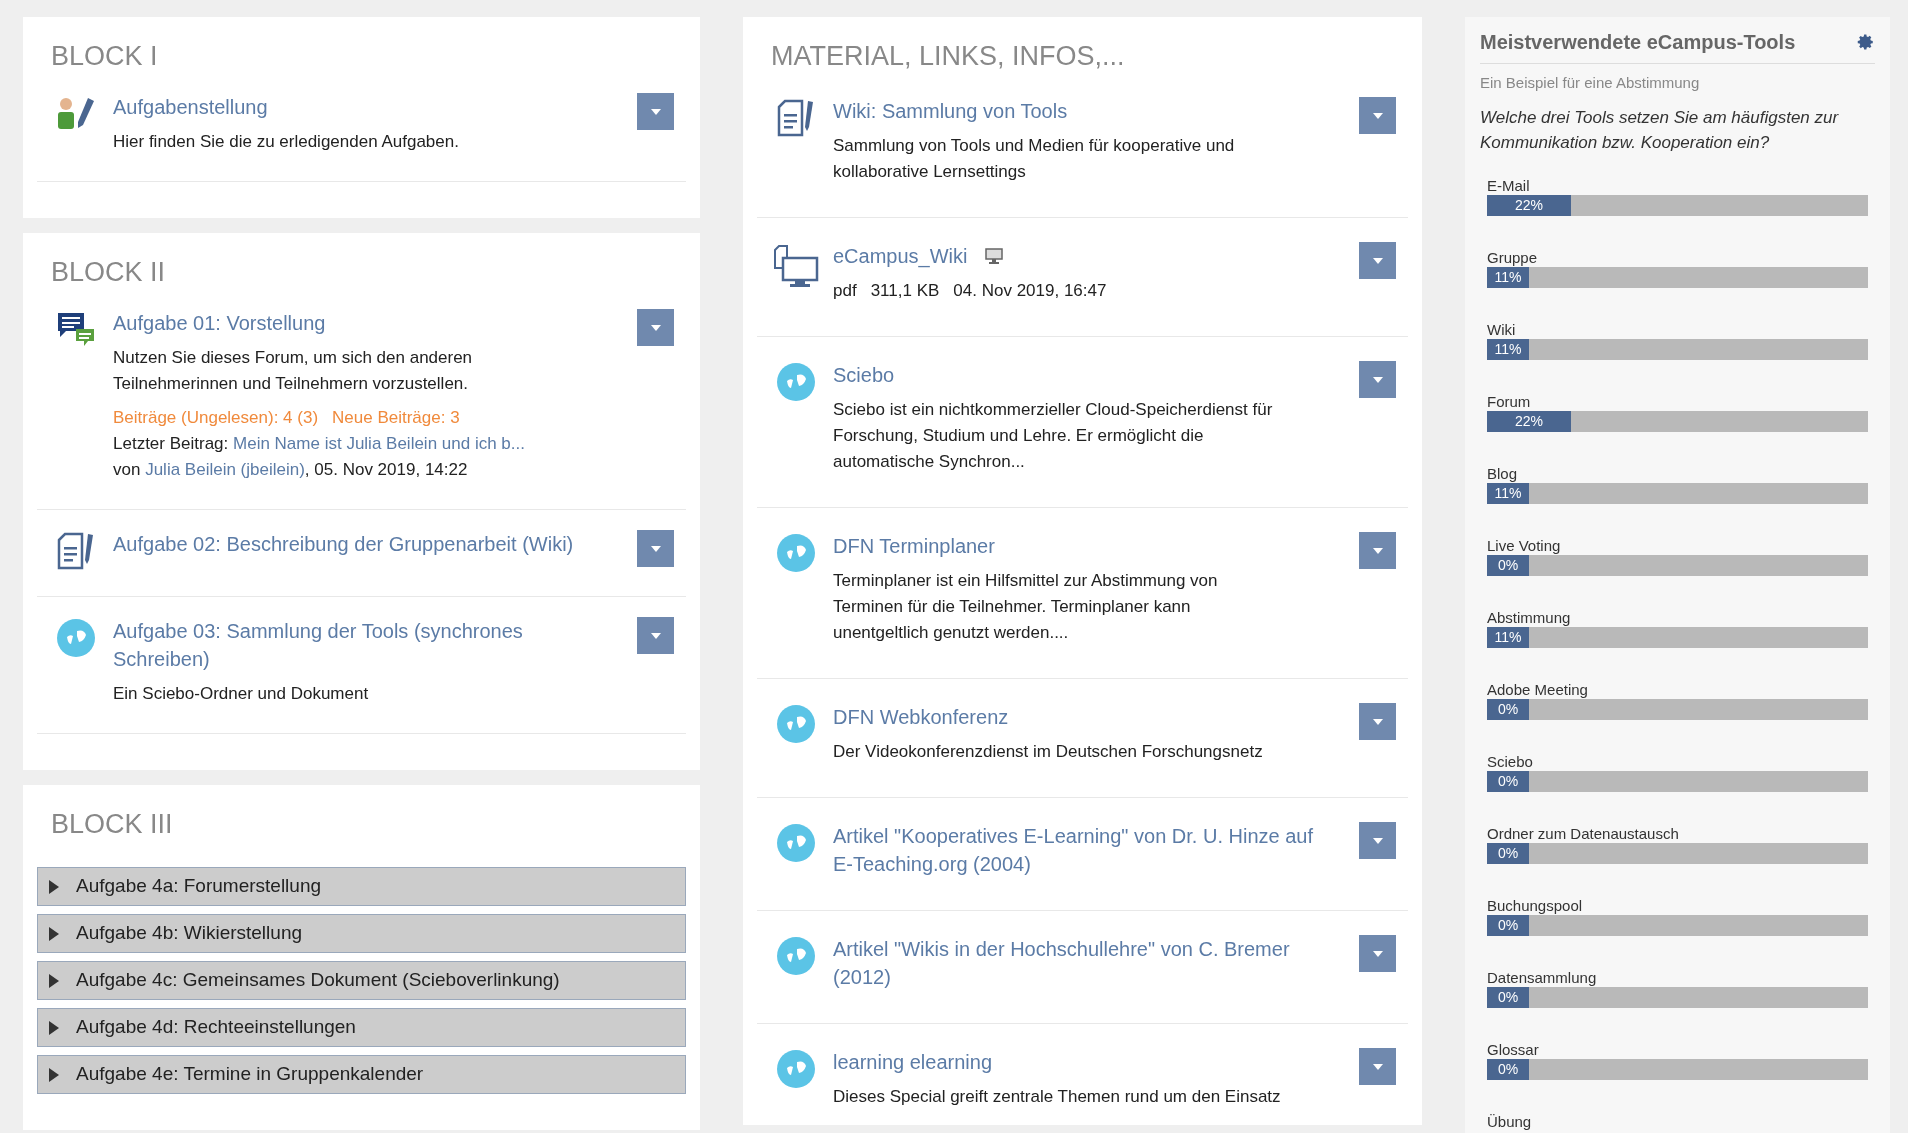 The image size is (1908, 1133). I want to click on option-label: Gruppe, so click(1513, 257).